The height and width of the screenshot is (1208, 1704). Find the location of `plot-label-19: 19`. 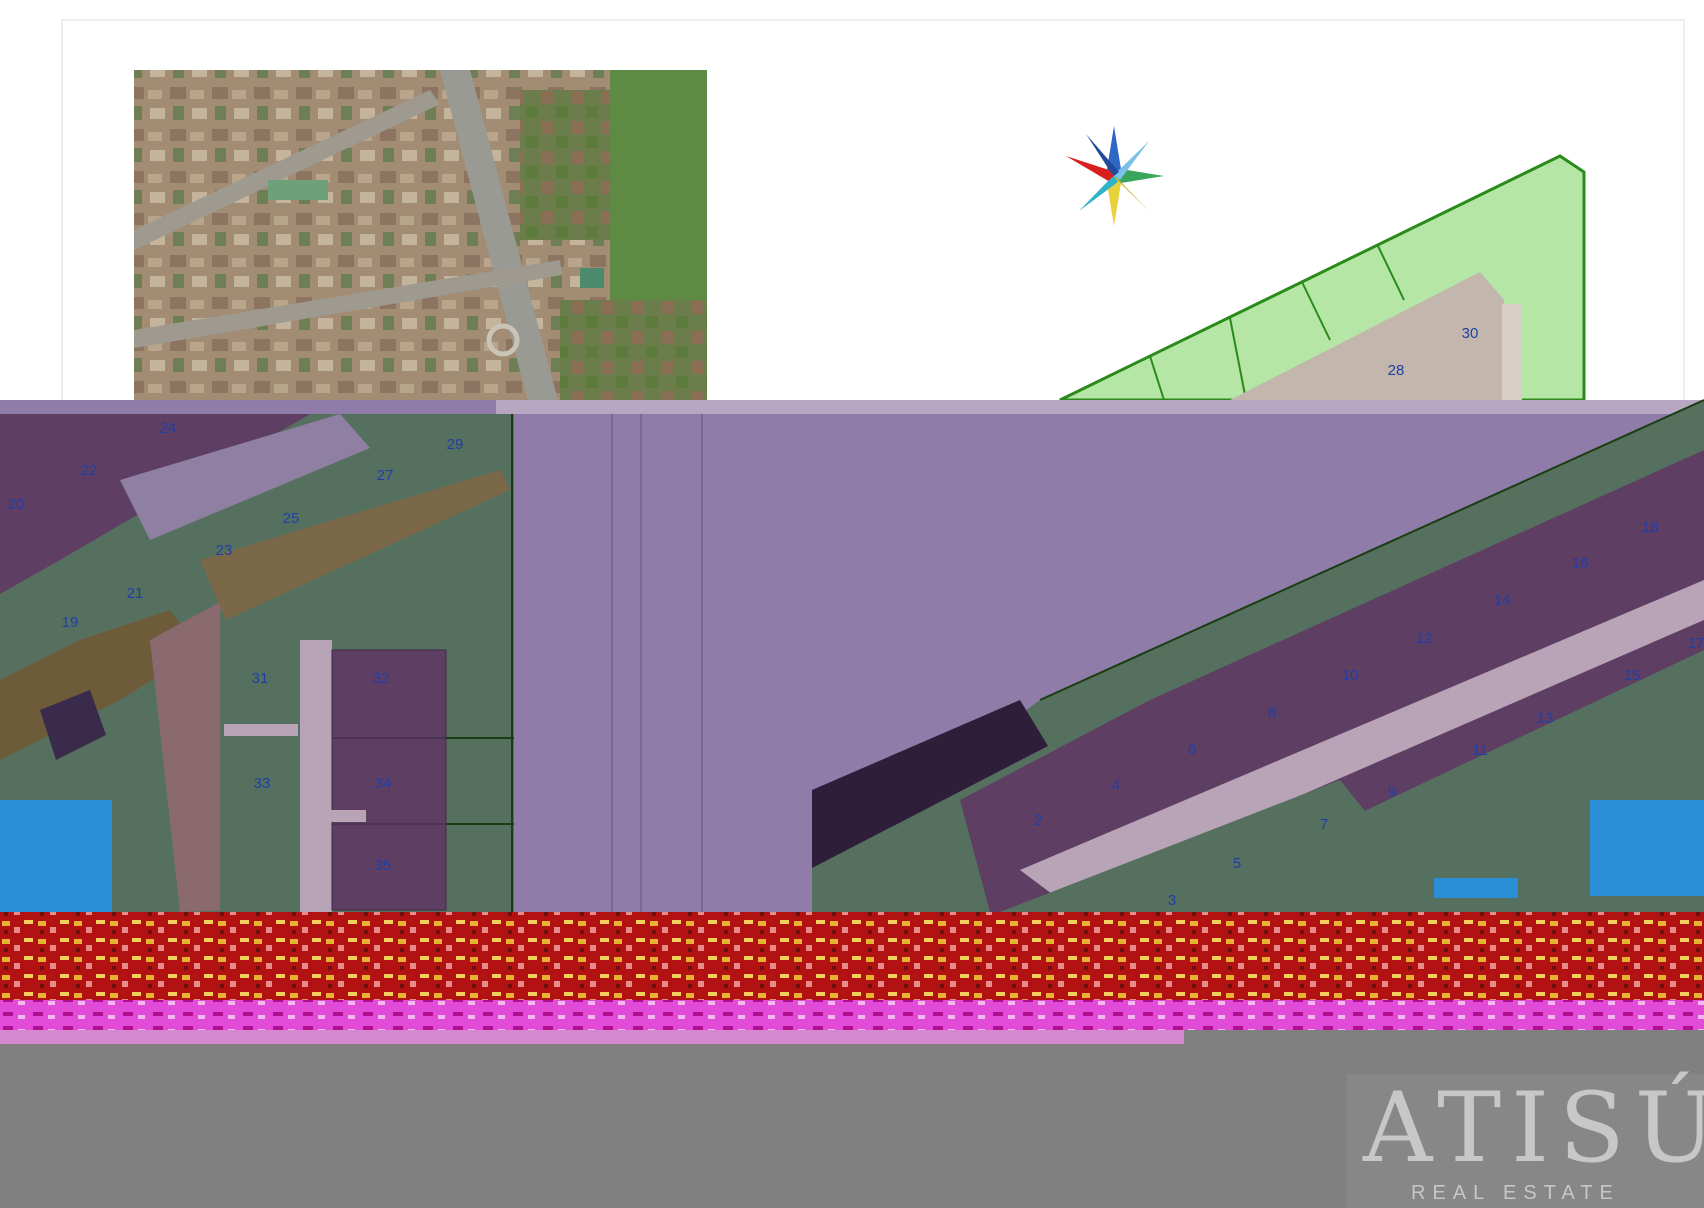

plot-label-19: 19 is located at coordinates (70, 622).